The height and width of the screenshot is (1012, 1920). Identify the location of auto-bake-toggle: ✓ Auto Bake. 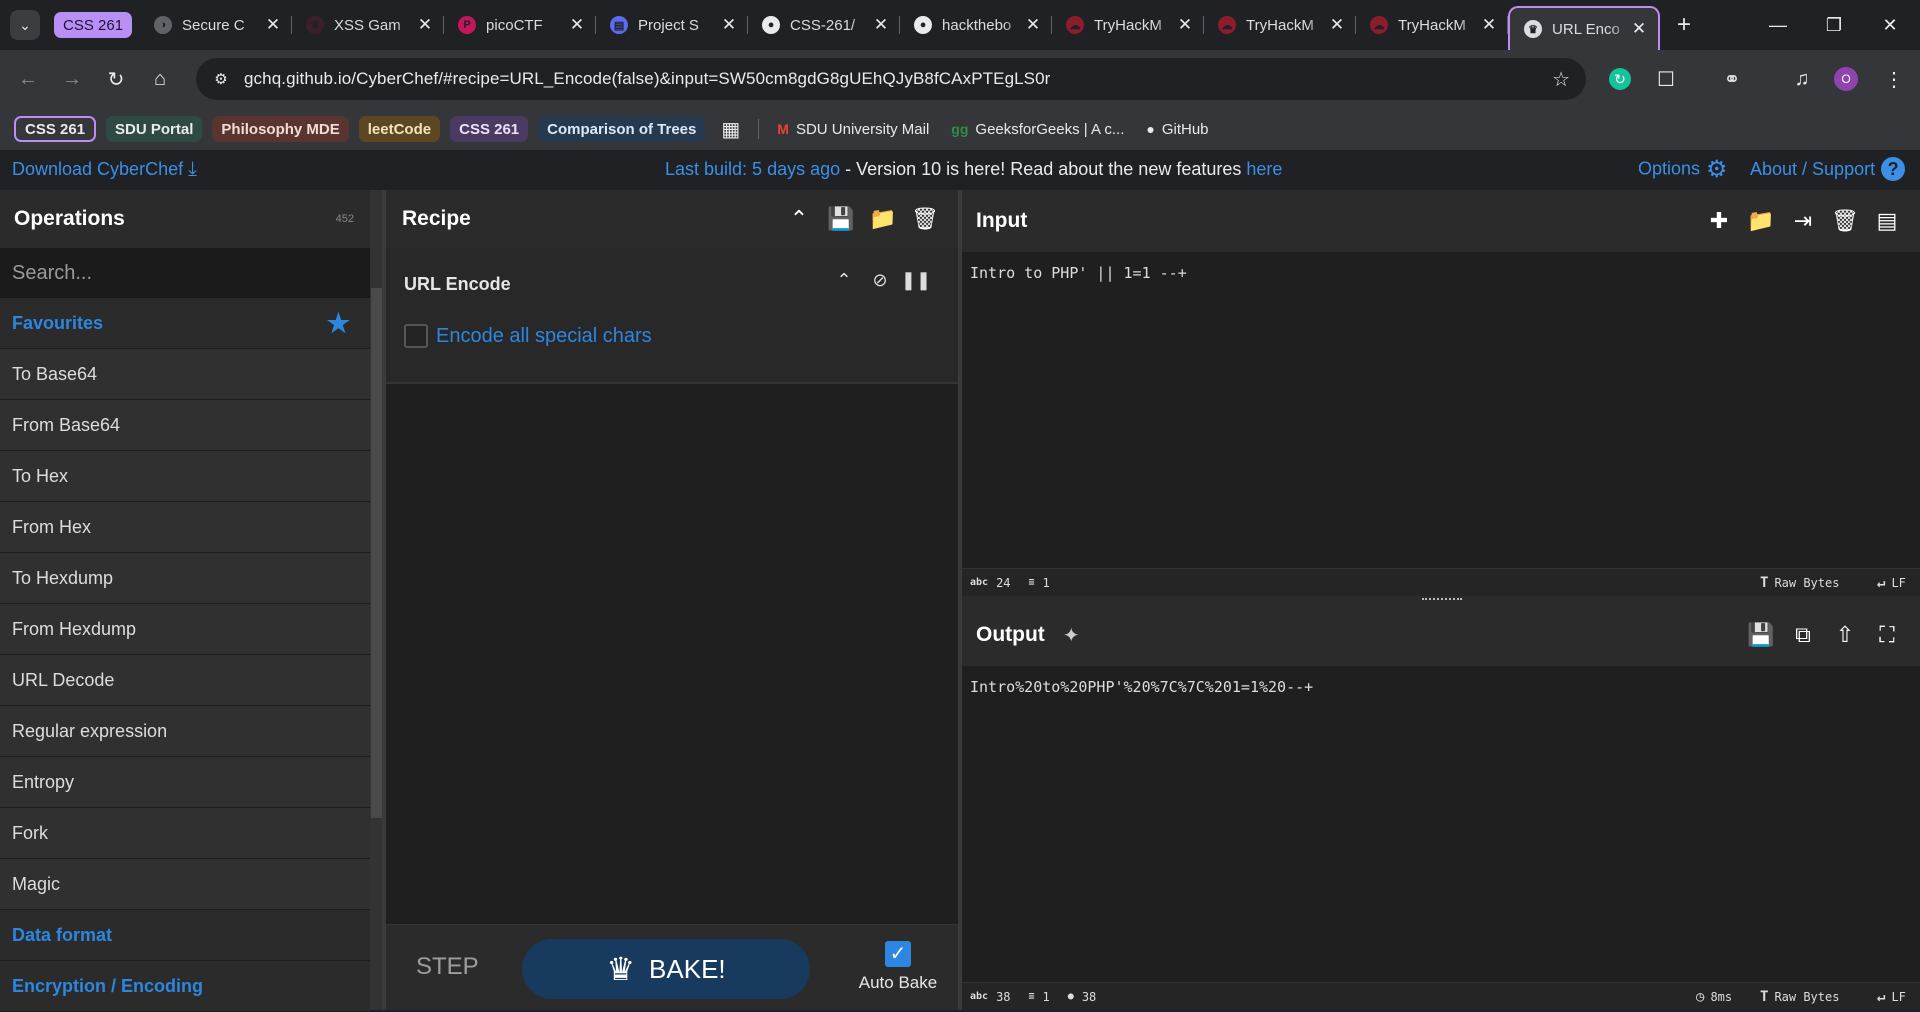
(898, 967).